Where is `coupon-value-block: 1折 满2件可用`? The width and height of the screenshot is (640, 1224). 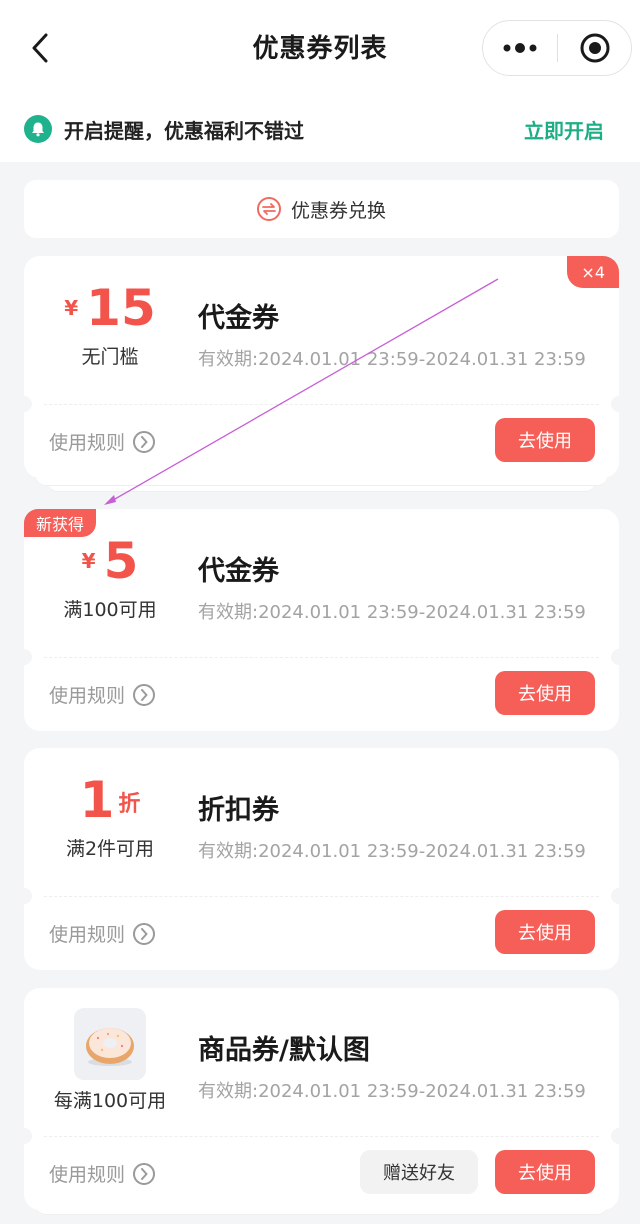 coupon-value-block: 1折 满2件可用 is located at coordinates (110, 814).